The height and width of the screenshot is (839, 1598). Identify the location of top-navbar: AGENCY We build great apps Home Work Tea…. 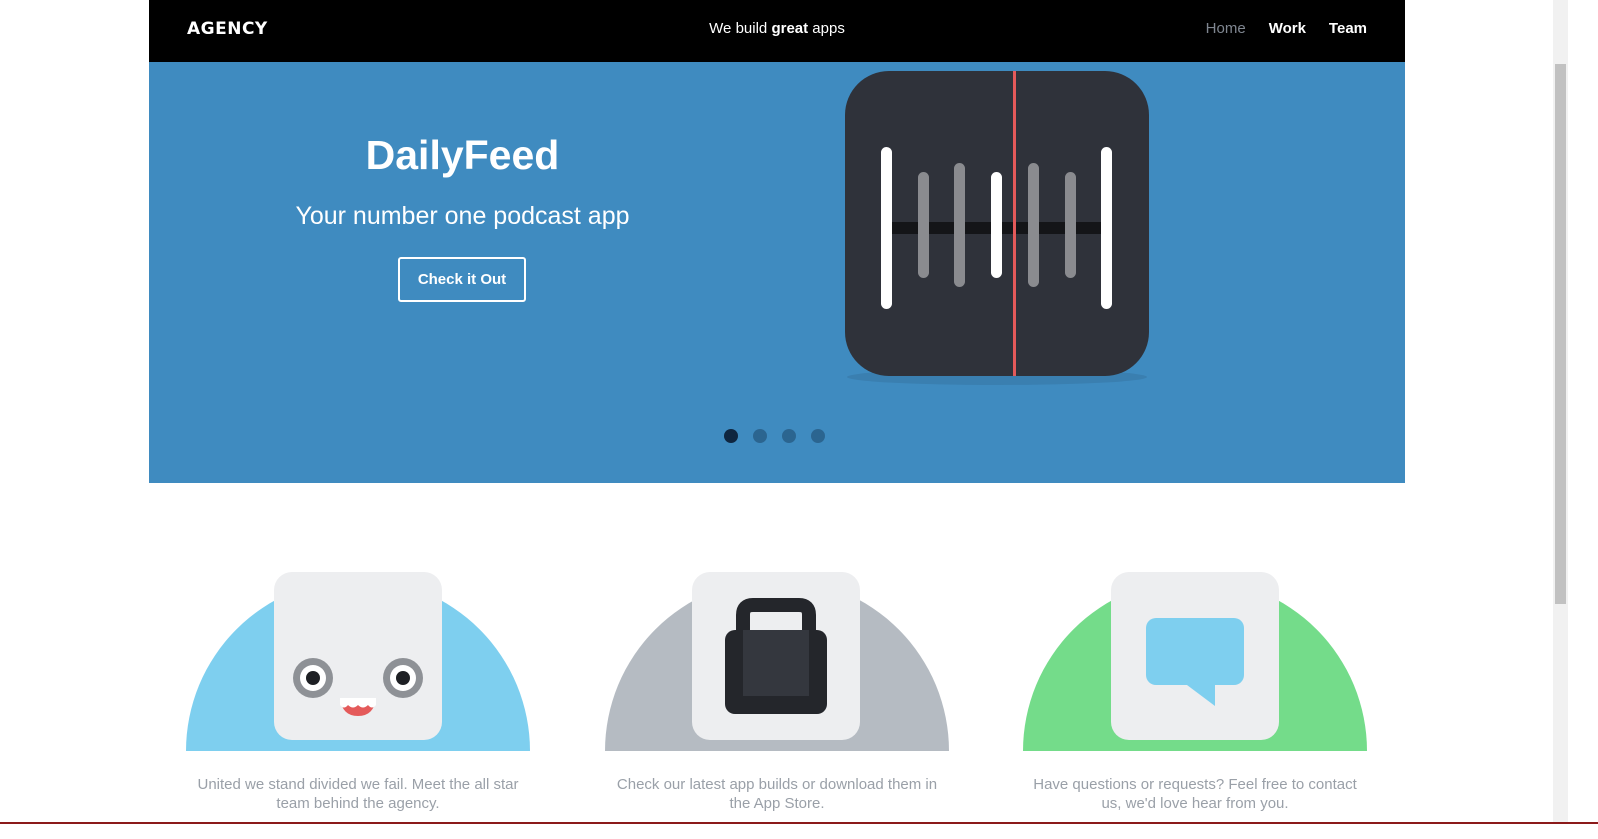
(777, 31).